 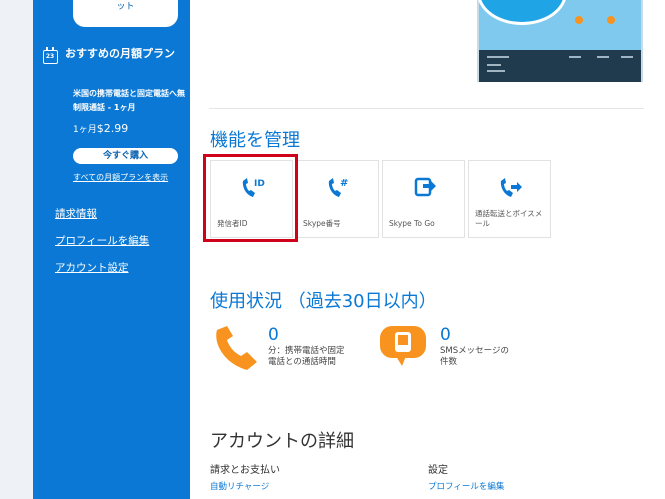 What do you see at coordinates (120, 53) in the screenshot?
I see `plan-title: おすすめの月額プラン` at bounding box center [120, 53].